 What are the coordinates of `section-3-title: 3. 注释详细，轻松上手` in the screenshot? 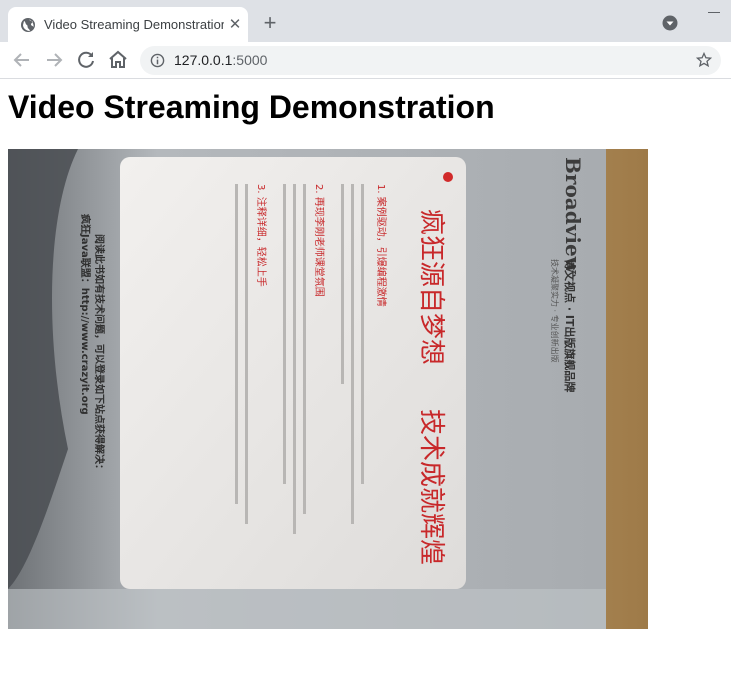 It's located at (261, 235).